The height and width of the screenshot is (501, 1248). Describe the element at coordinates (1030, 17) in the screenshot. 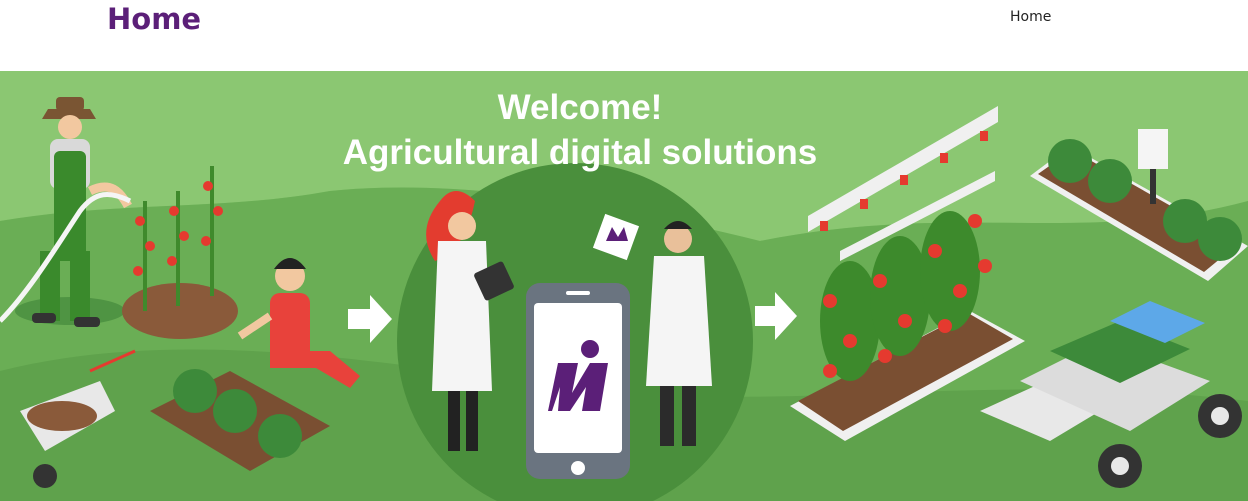

I see `nav-link-home: Home` at that location.